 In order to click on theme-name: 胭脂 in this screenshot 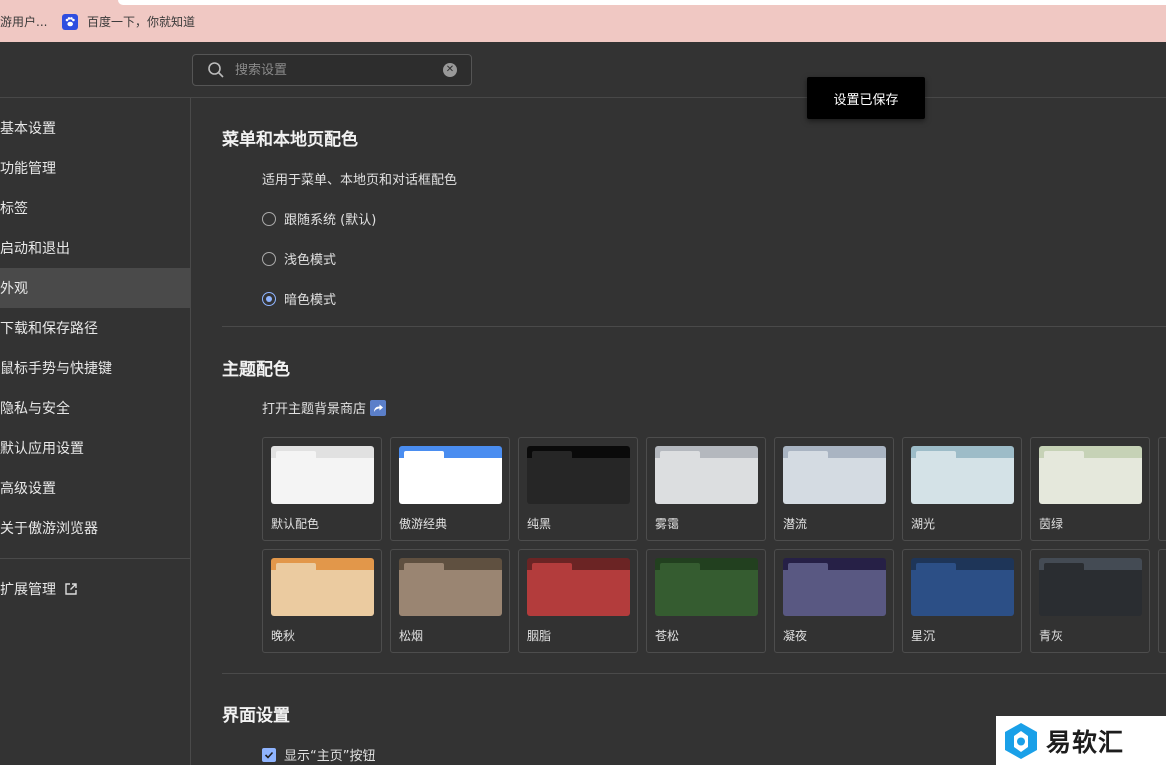, I will do `click(539, 636)`.